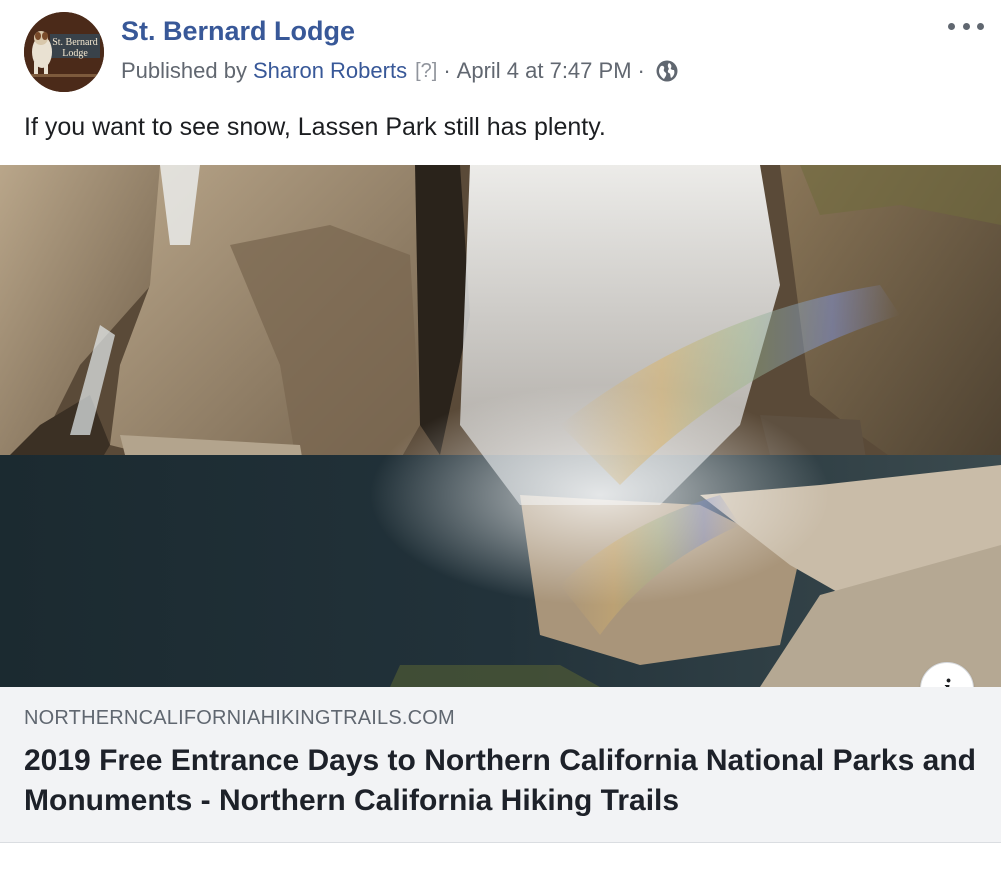  What do you see at coordinates (239, 718) in the screenshot?
I see `link-domain: NORTHERNCALIFORNIAHIKINGTRAILS.COM` at bounding box center [239, 718].